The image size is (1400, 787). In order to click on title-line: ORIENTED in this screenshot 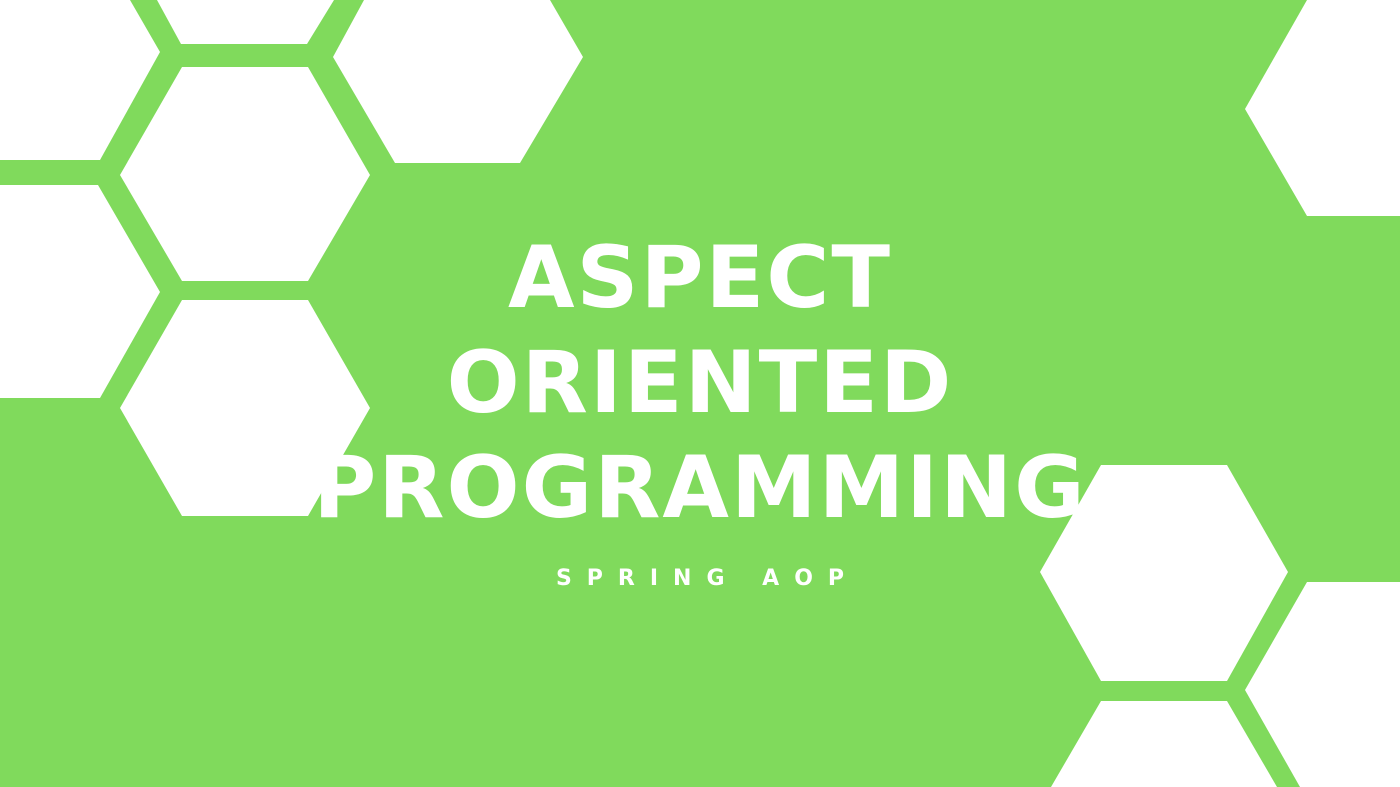, I will do `click(700, 383)`.